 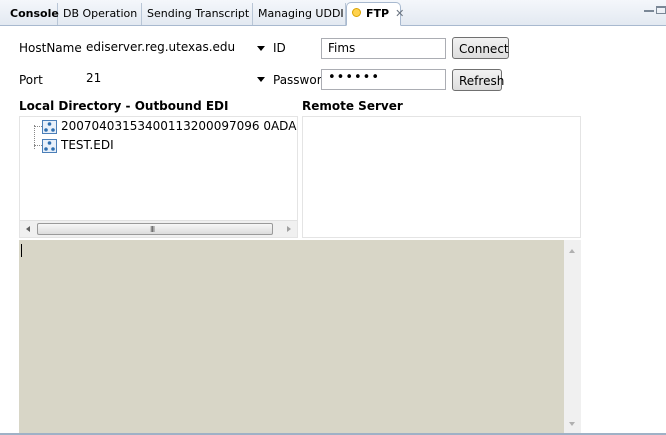 What do you see at coordinates (87, 145) in the screenshot?
I see `file-name: TEST.EDI` at bounding box center [87, 145].